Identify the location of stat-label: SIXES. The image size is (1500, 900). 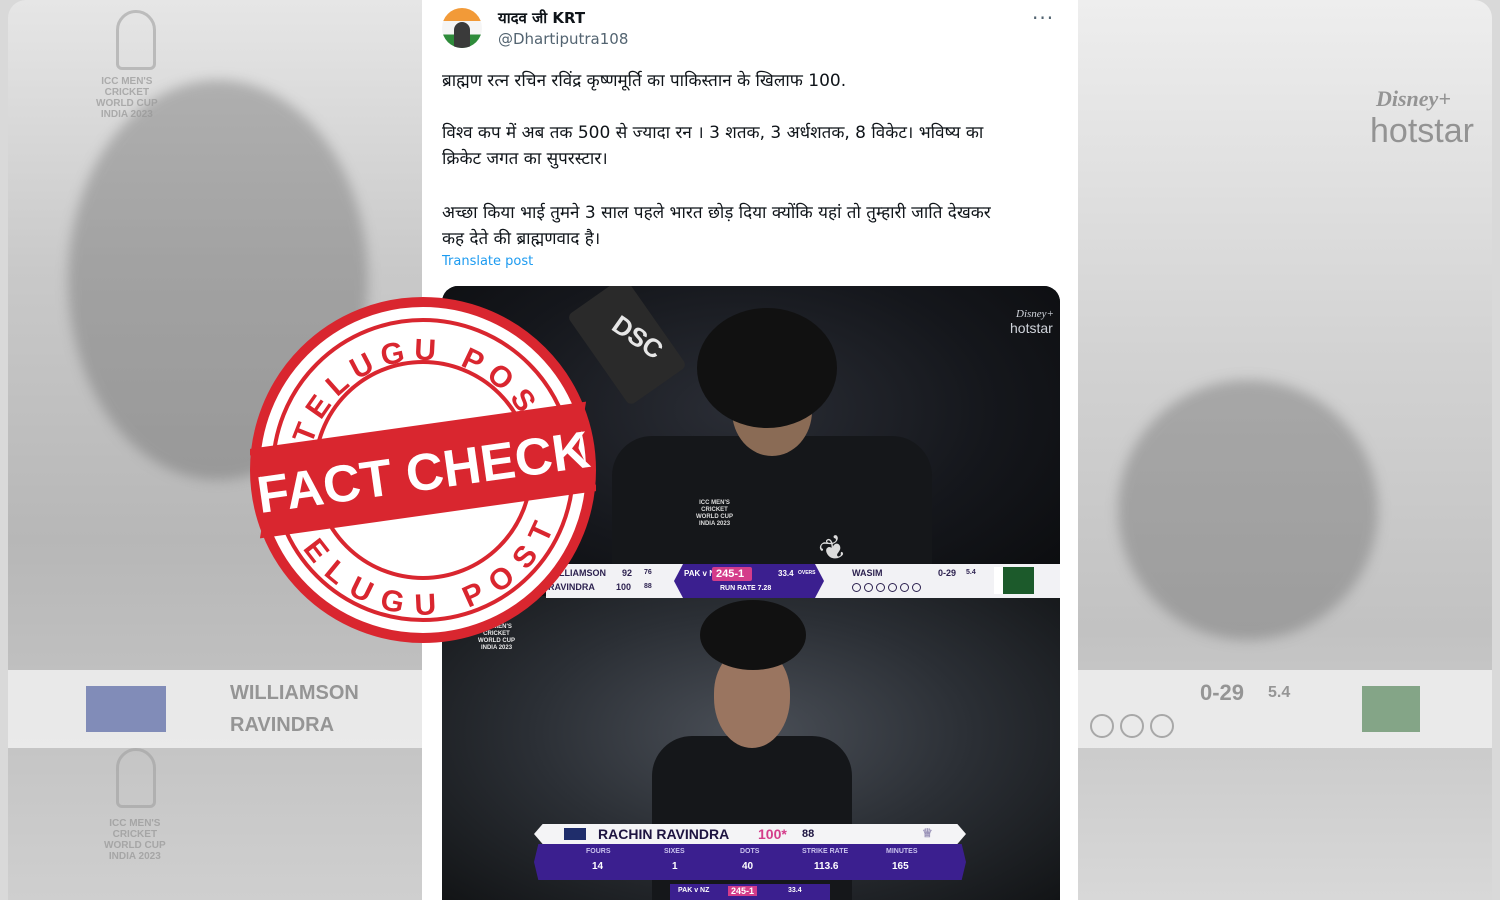
(674, 851).